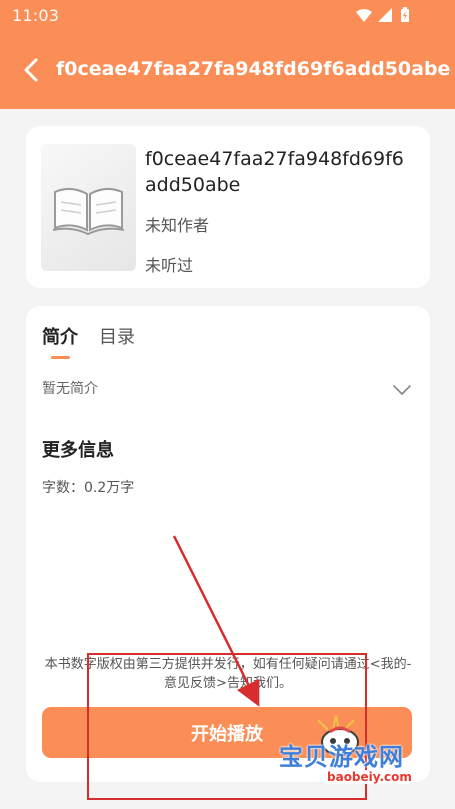 This screenshot has height=809, width=455. What do you see at coordinates (227, 54) in the screenshot?
I see `top-app-bar: 11:03 f0ceae47faa27fa948fd69f6add50abe` at bounding box center [227, 54].